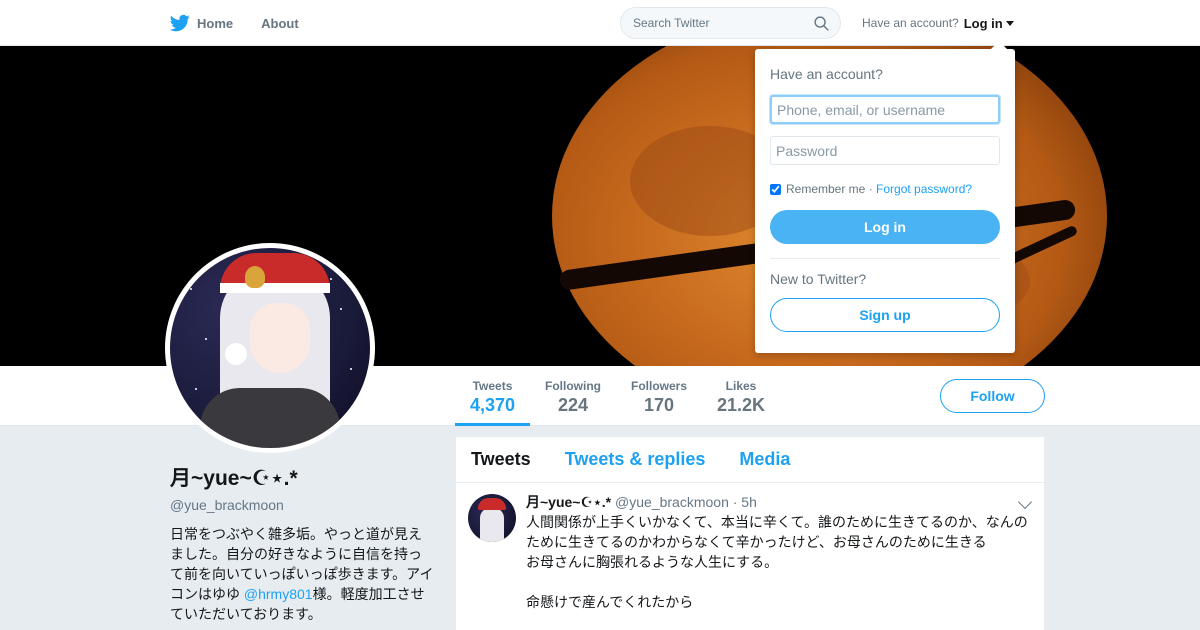 The height and width of the screenshot is (630, 1200). I want to click on stat-label: Likes, so click(741, 386).